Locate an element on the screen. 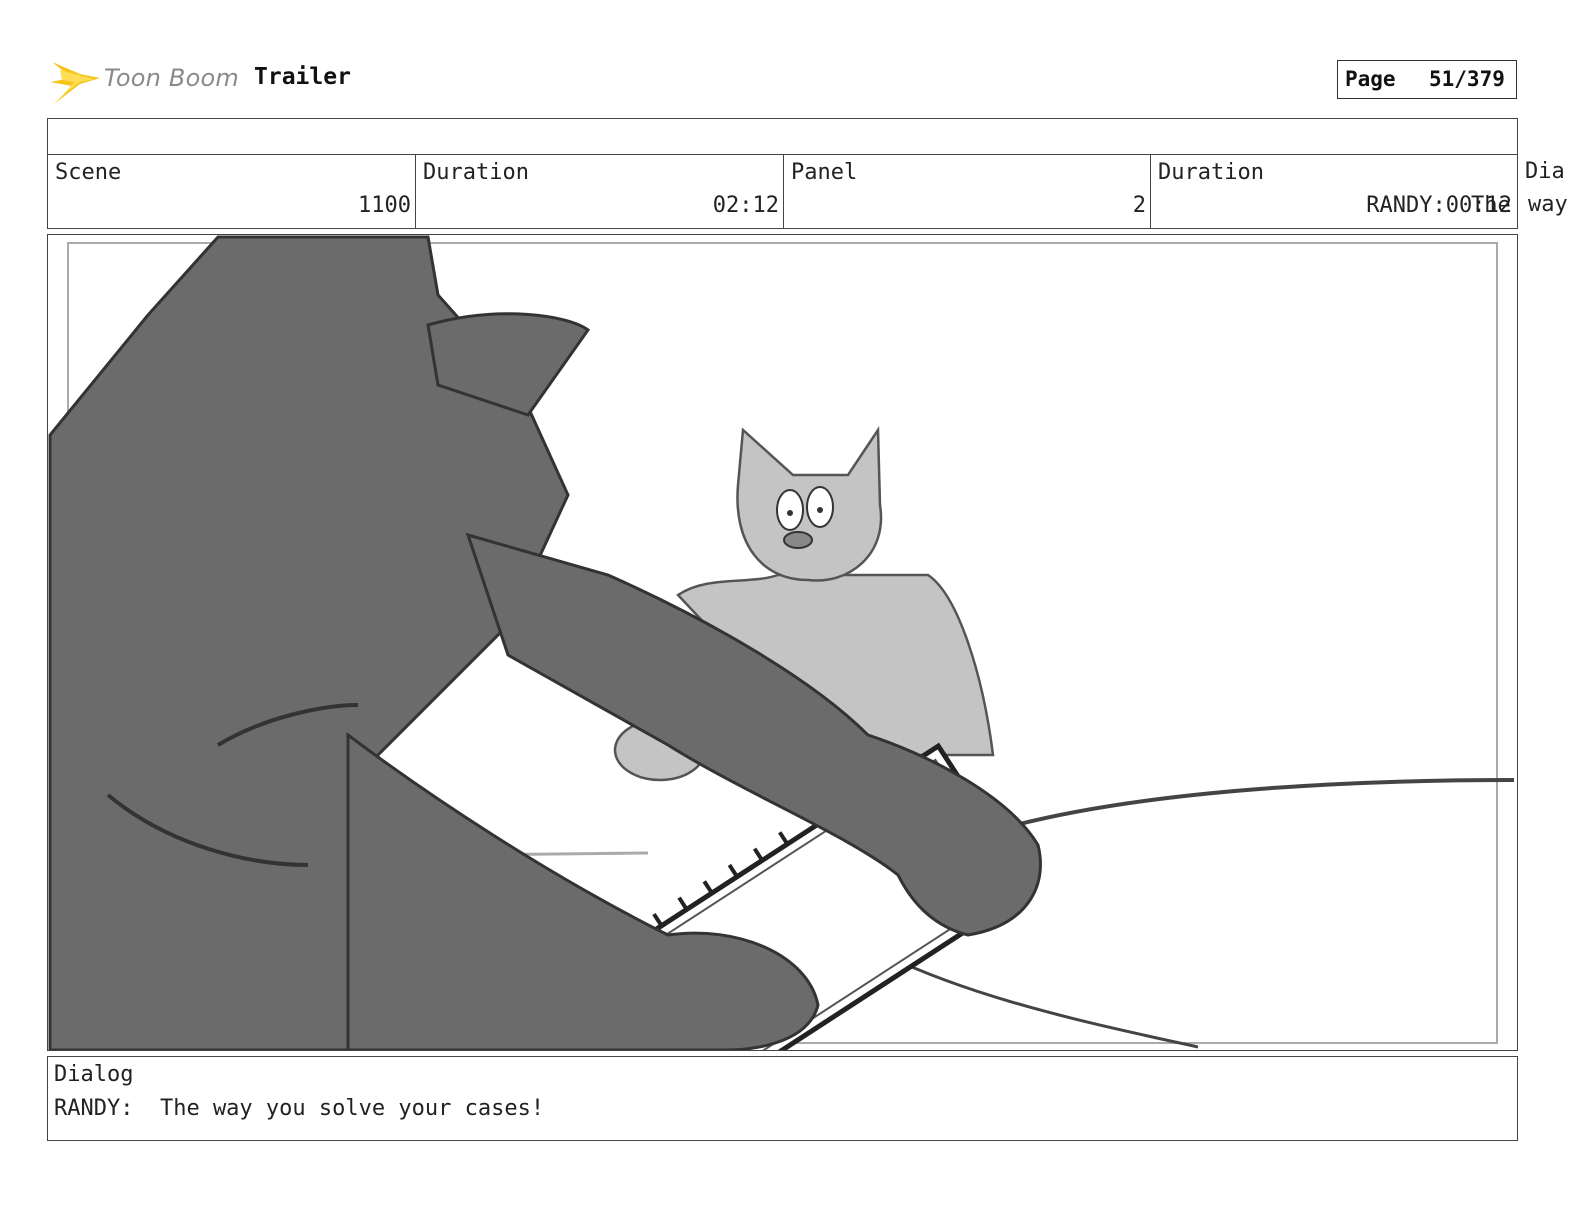 This screenshot has width=1584, height=1224. panel-label: Panel is located at coordinates (824, 172).